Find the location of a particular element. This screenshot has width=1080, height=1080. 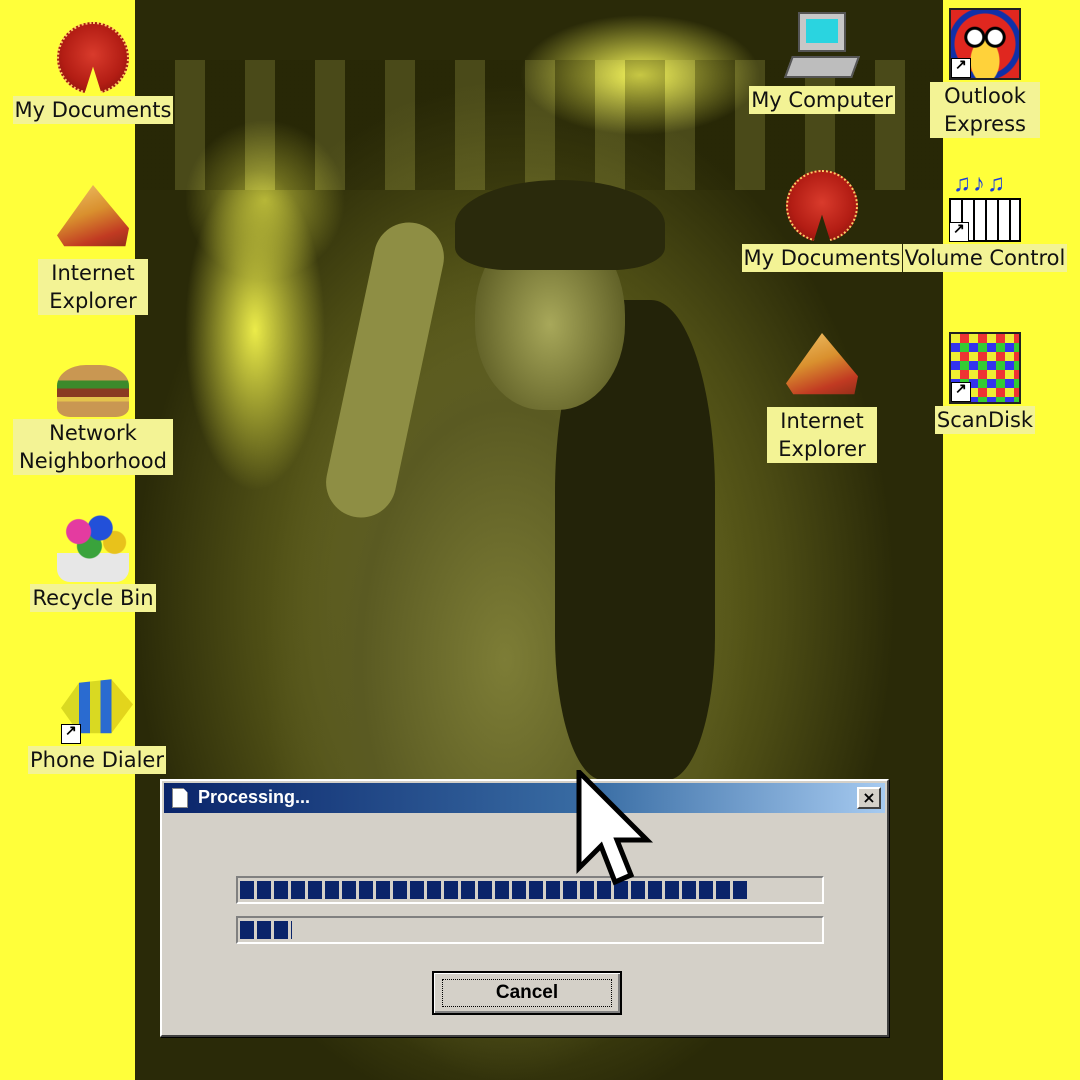

desktop-icon-phone-dialer: Phone Dialer is located at coordinates (97, 723).